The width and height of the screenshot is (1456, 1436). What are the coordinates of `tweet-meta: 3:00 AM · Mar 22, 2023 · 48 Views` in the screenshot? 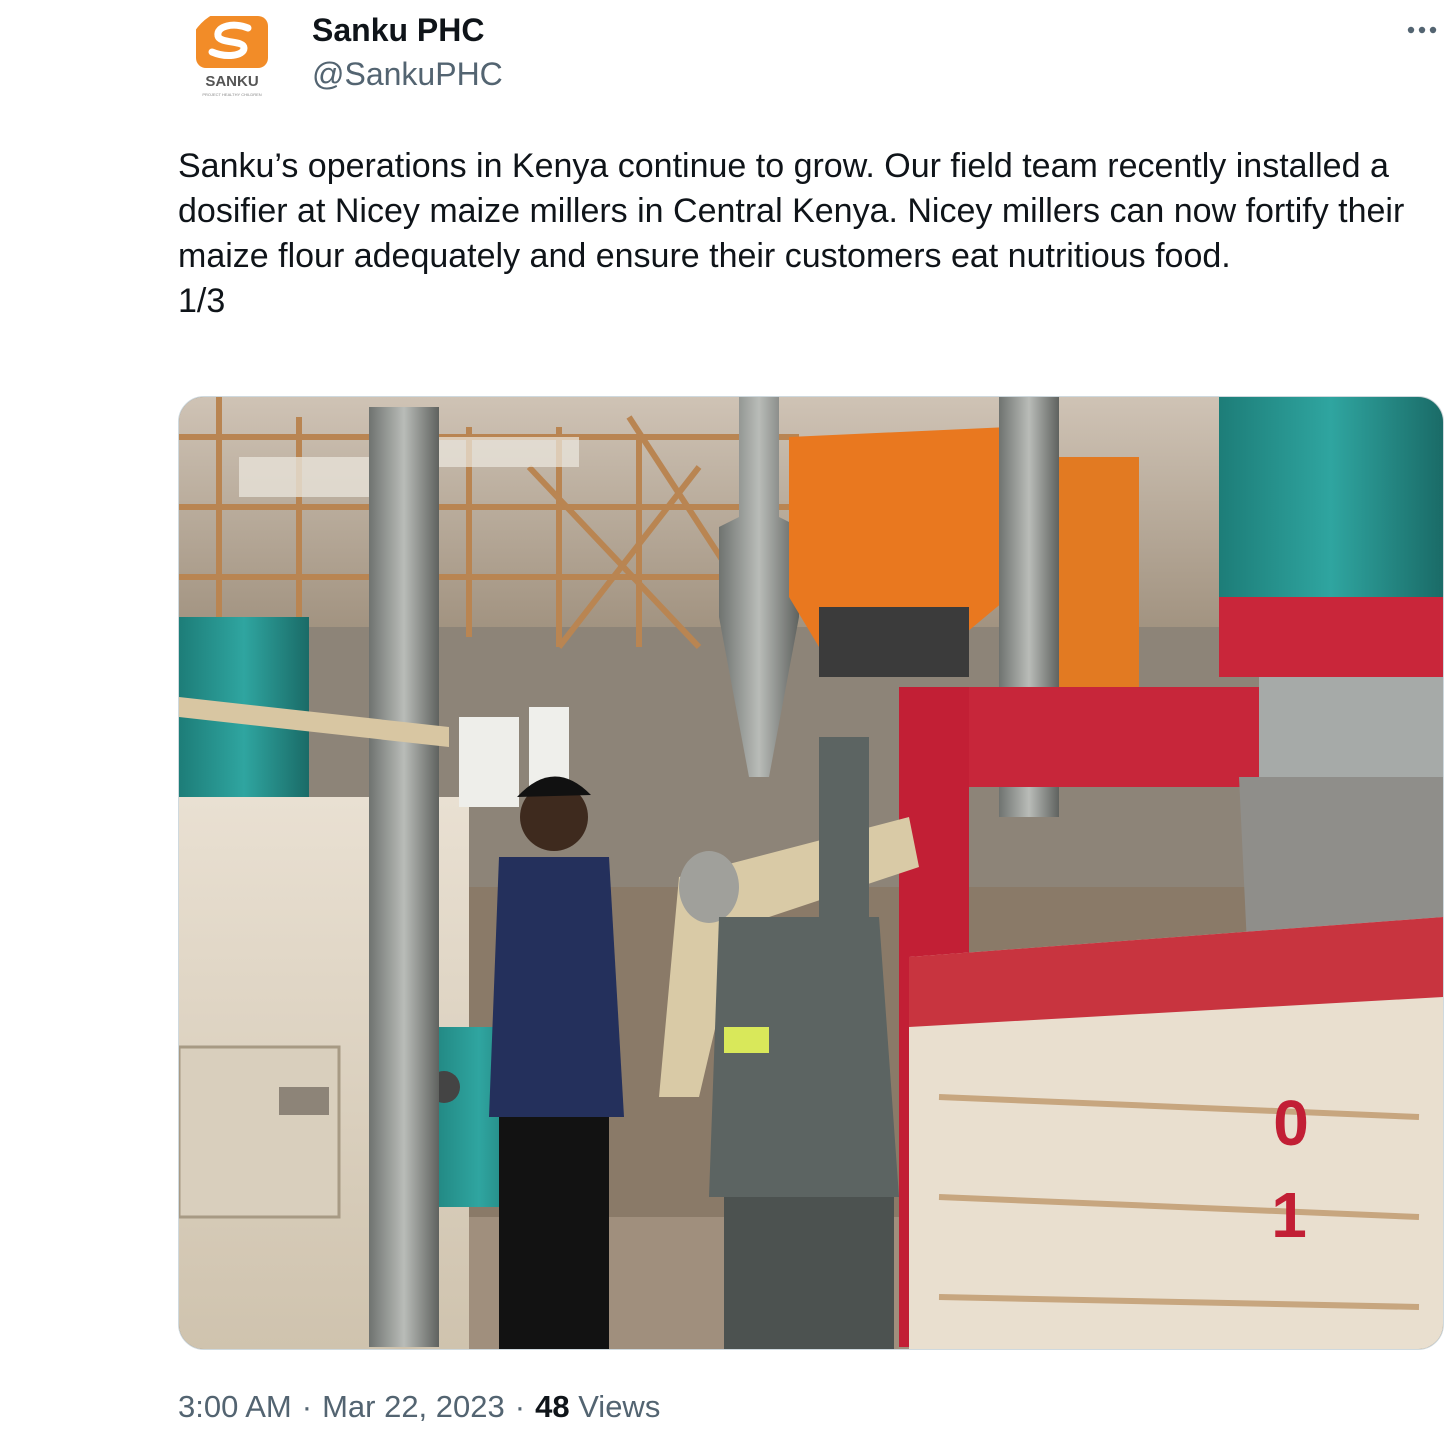 It's located at (419, 1407).